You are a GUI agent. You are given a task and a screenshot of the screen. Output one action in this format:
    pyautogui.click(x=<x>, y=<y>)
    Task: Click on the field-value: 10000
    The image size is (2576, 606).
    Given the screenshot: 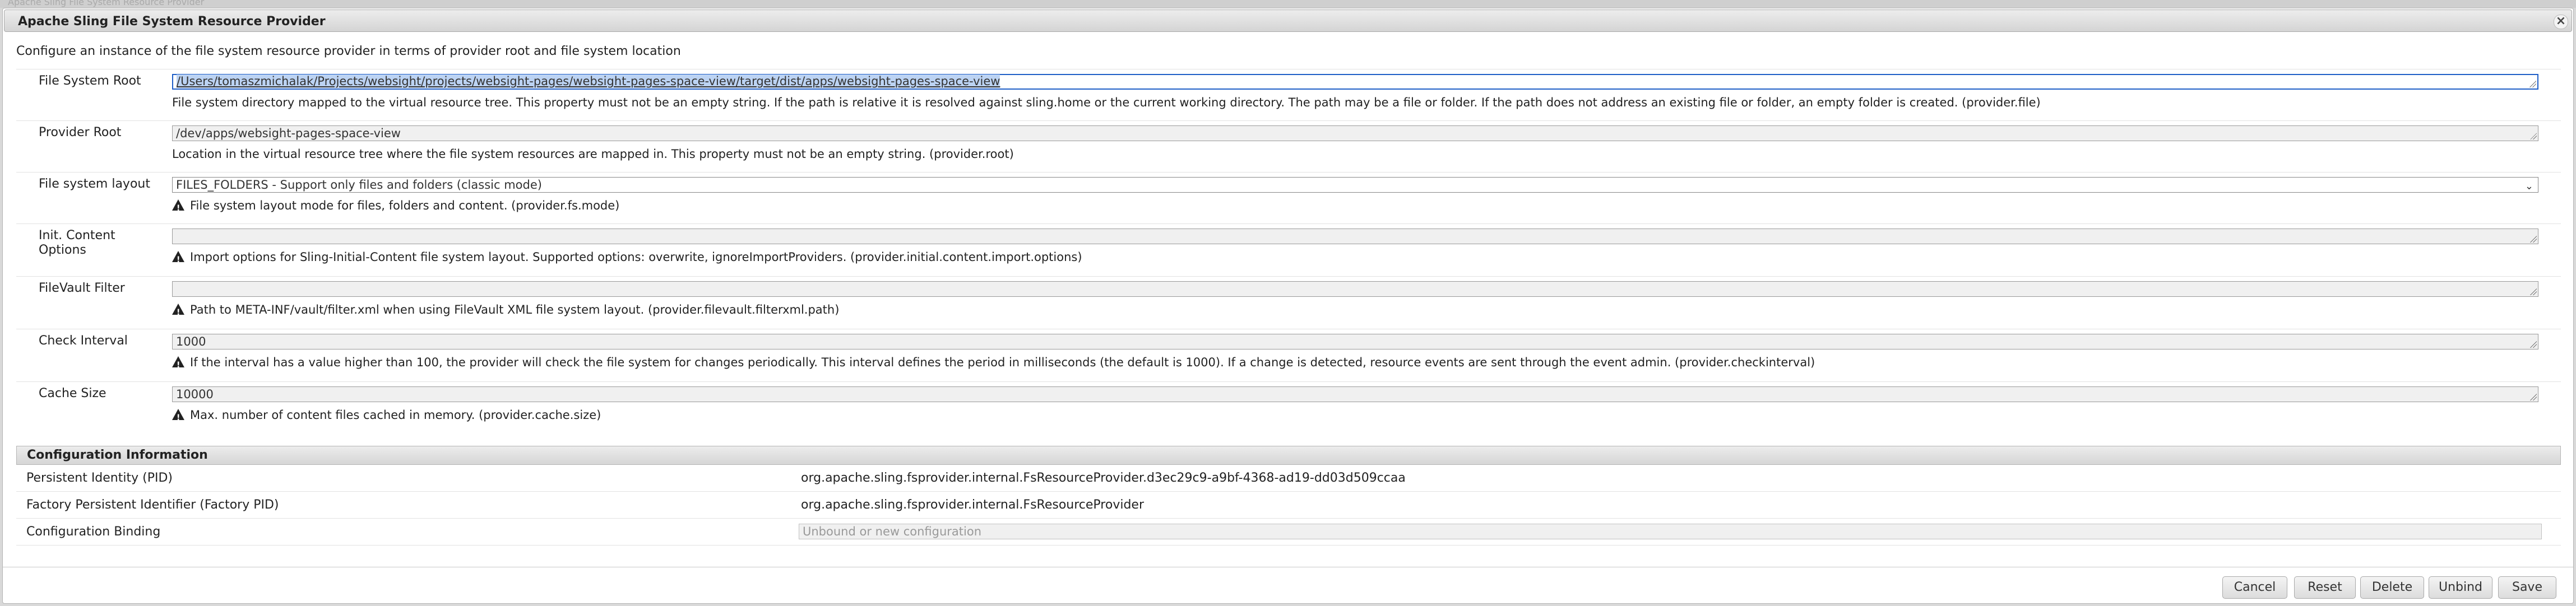 What is the action you would take?
    pyautogui.click(x=195, y=394)
    